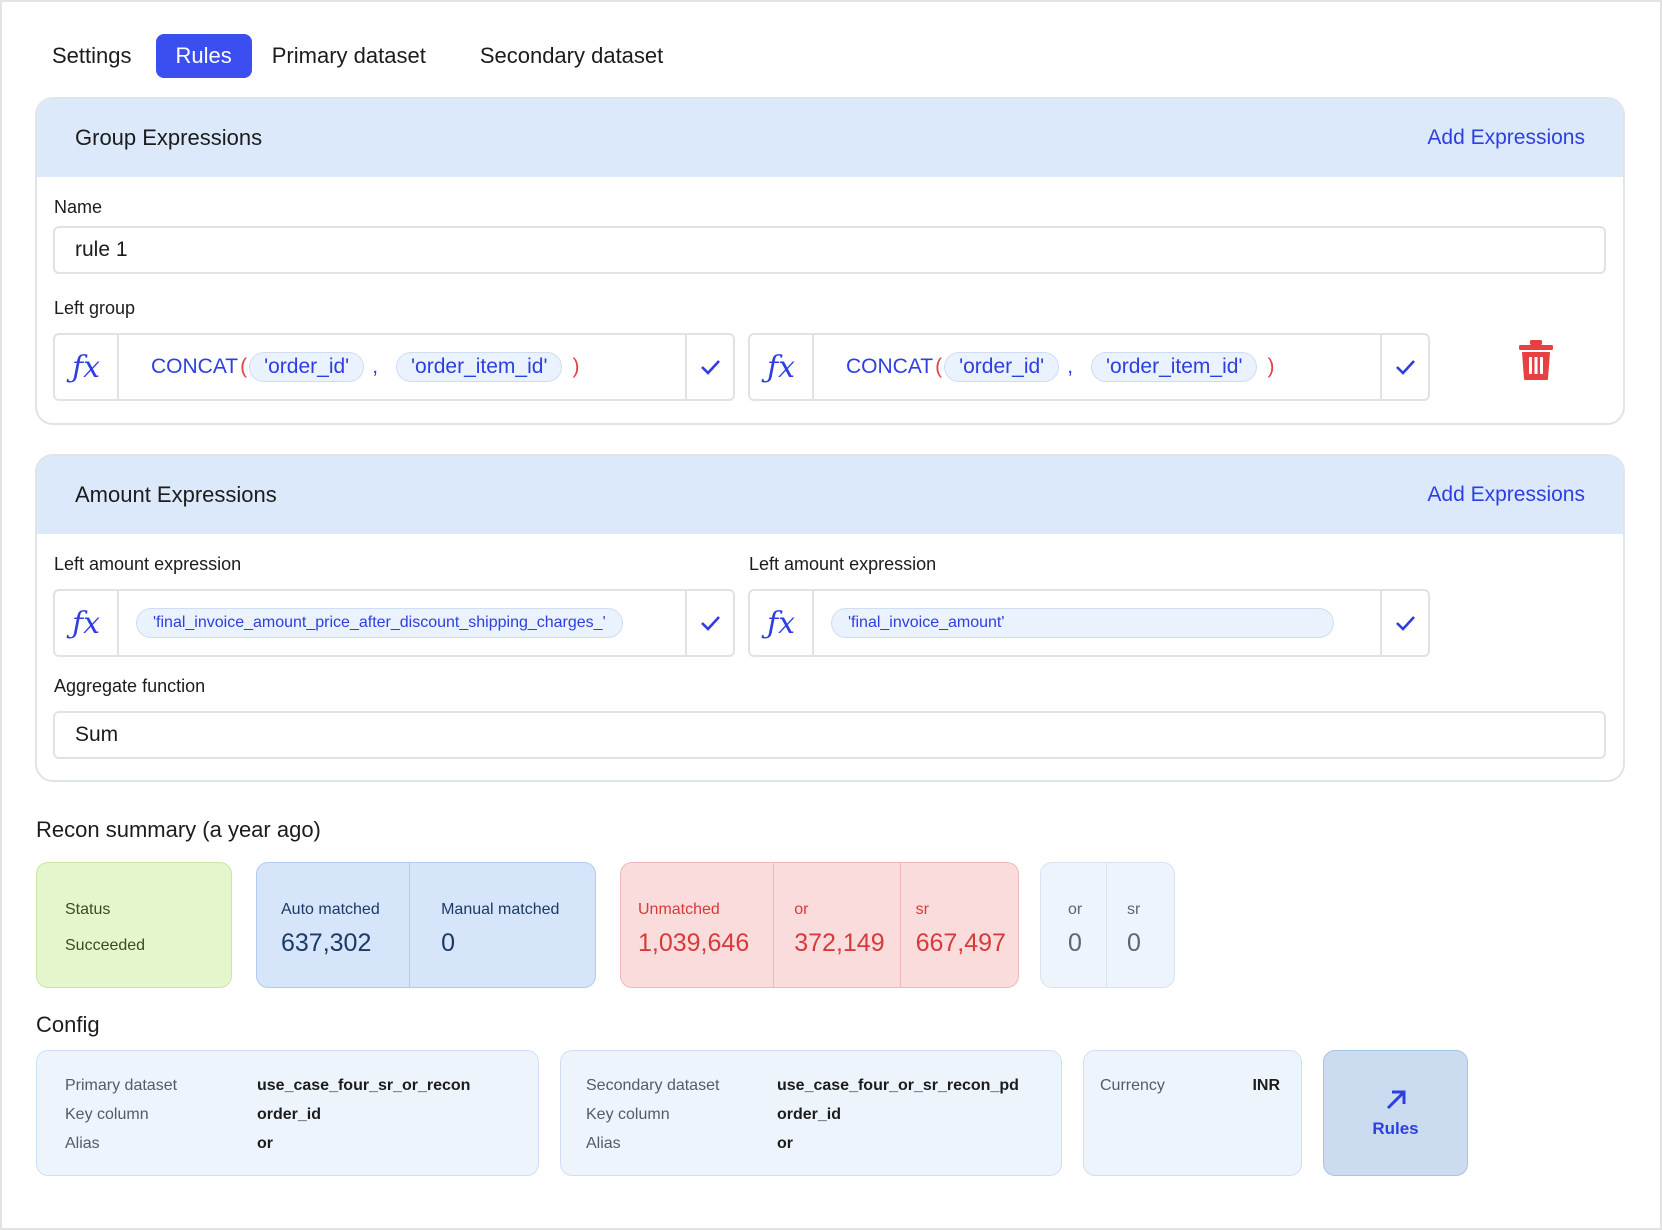 The width and height of the screenshot is (1662, 1230). I want to click on manual-matched-label: Manual matched, so click(500, 909).